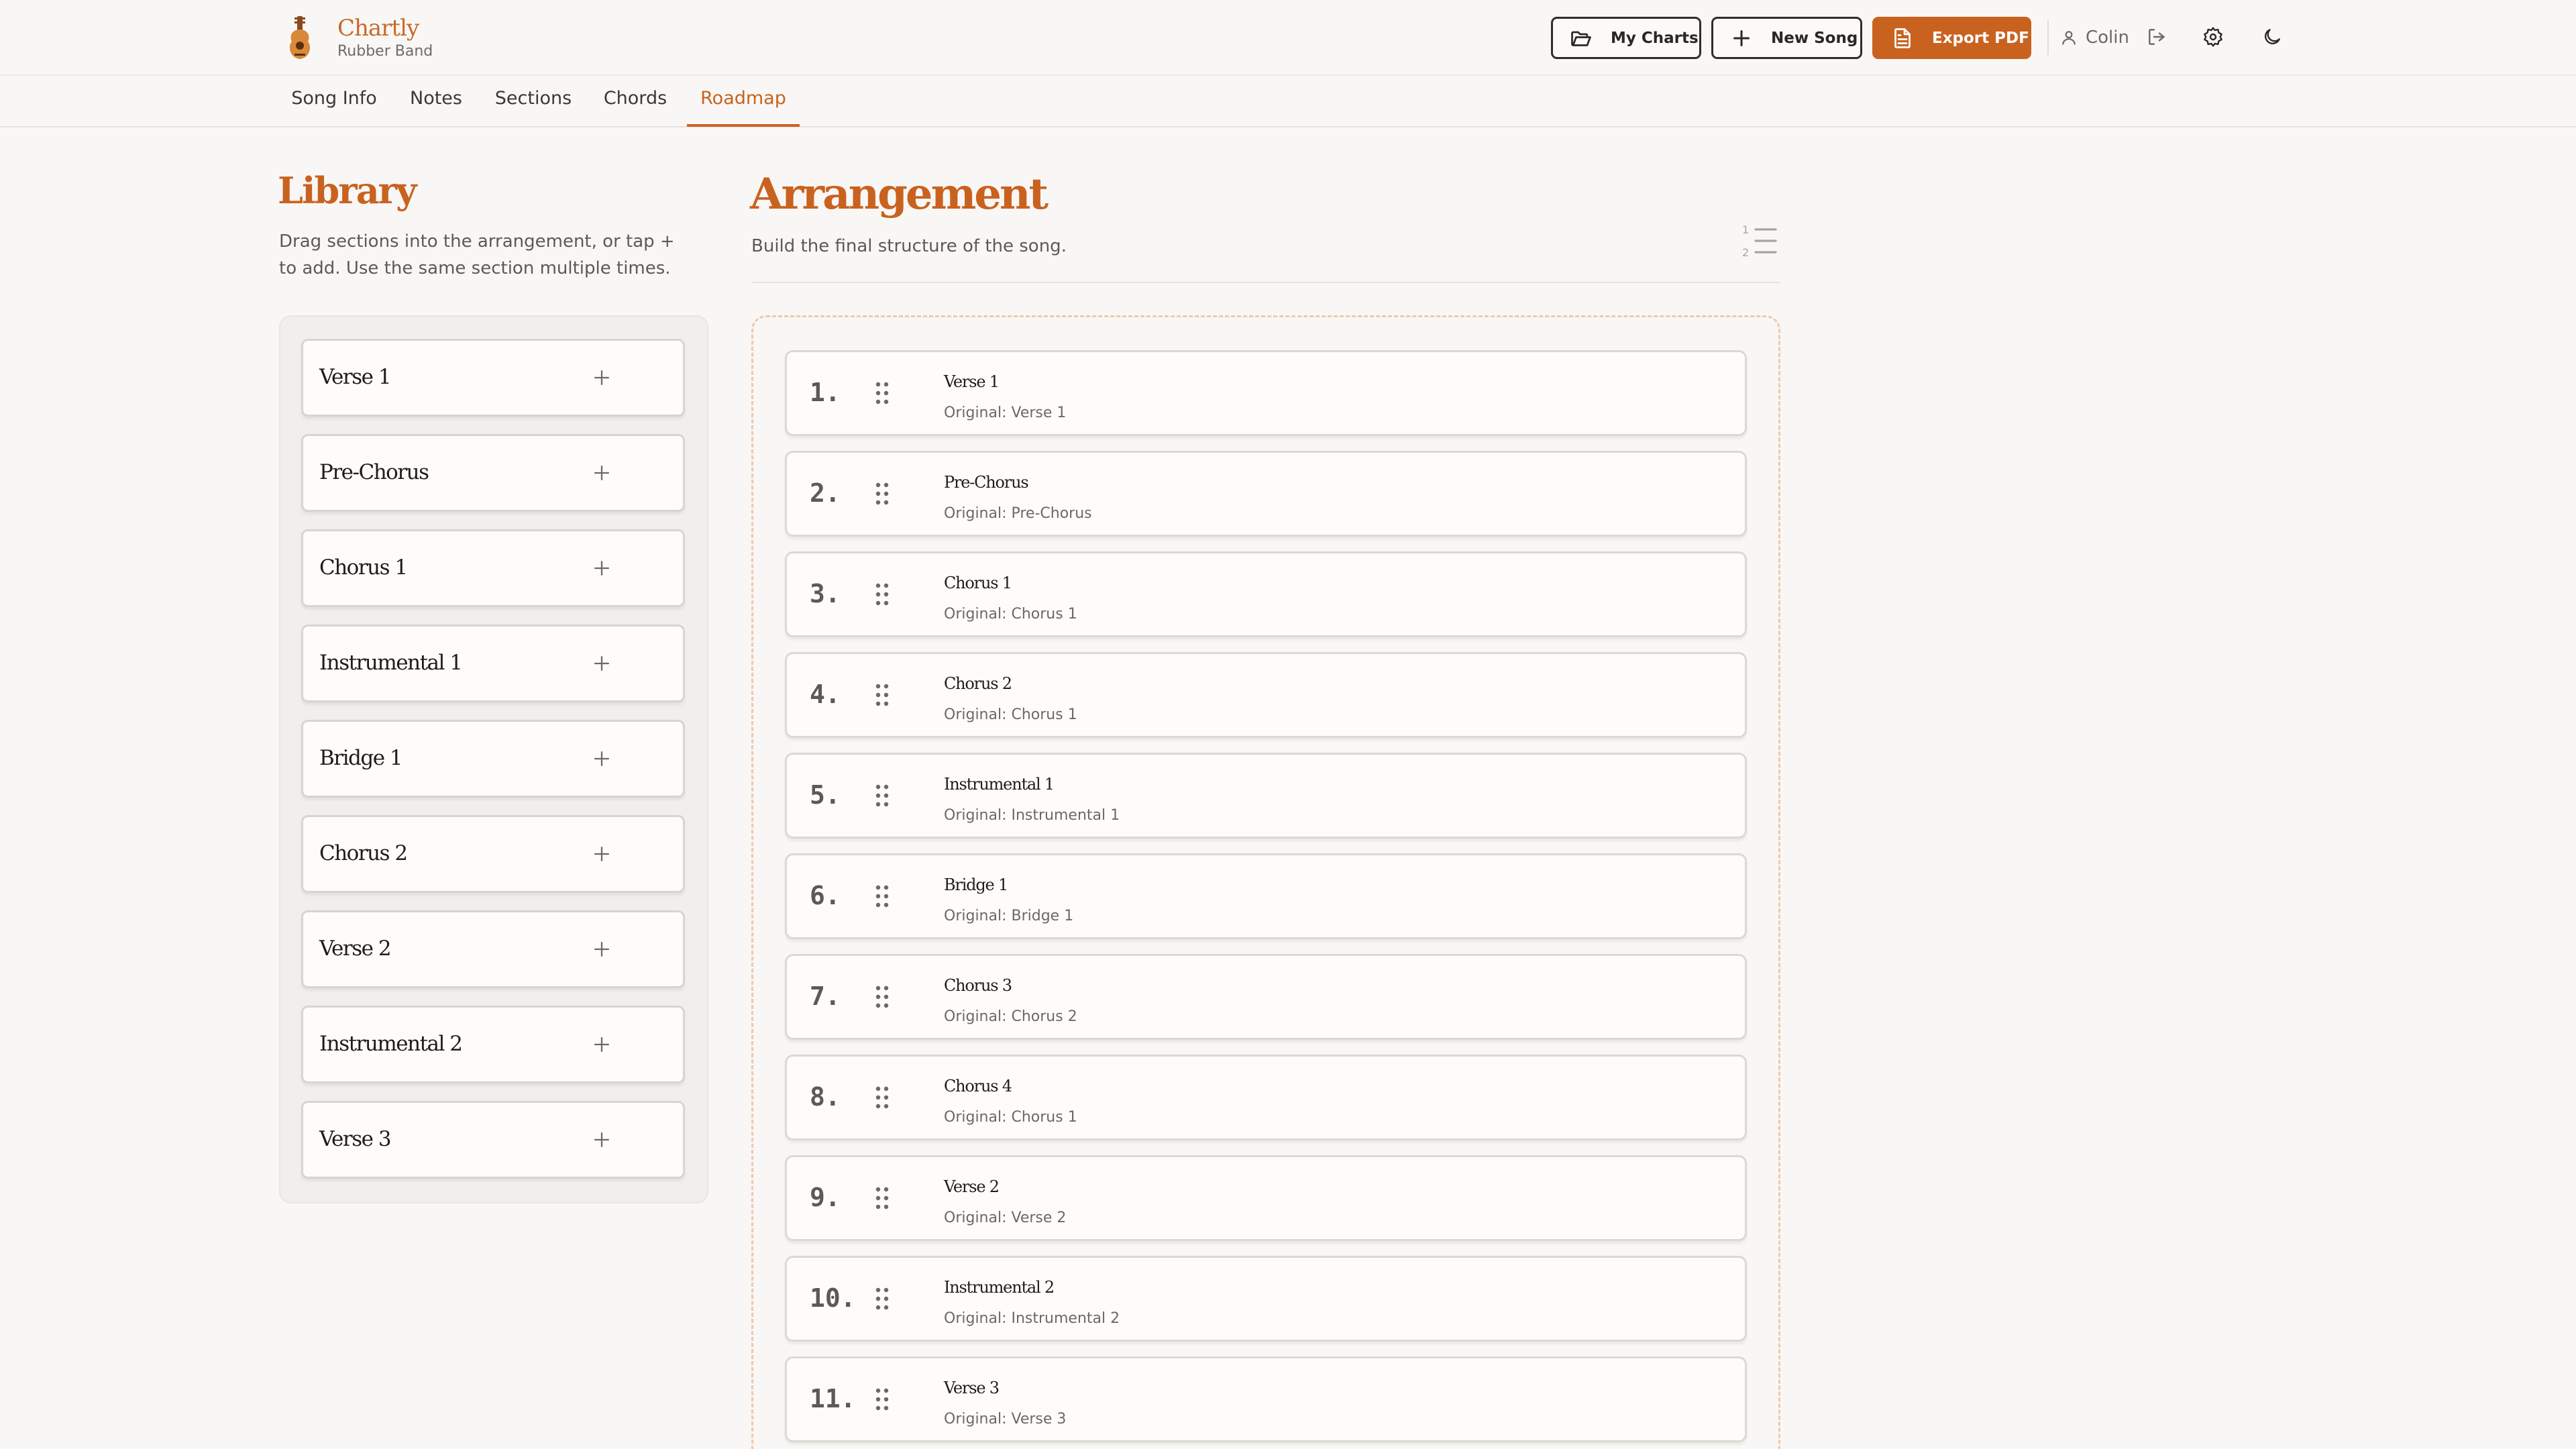  Describe the element at coordinates (493, 568) in the screenshot. I see `library-item: Chorus 1` at that location.